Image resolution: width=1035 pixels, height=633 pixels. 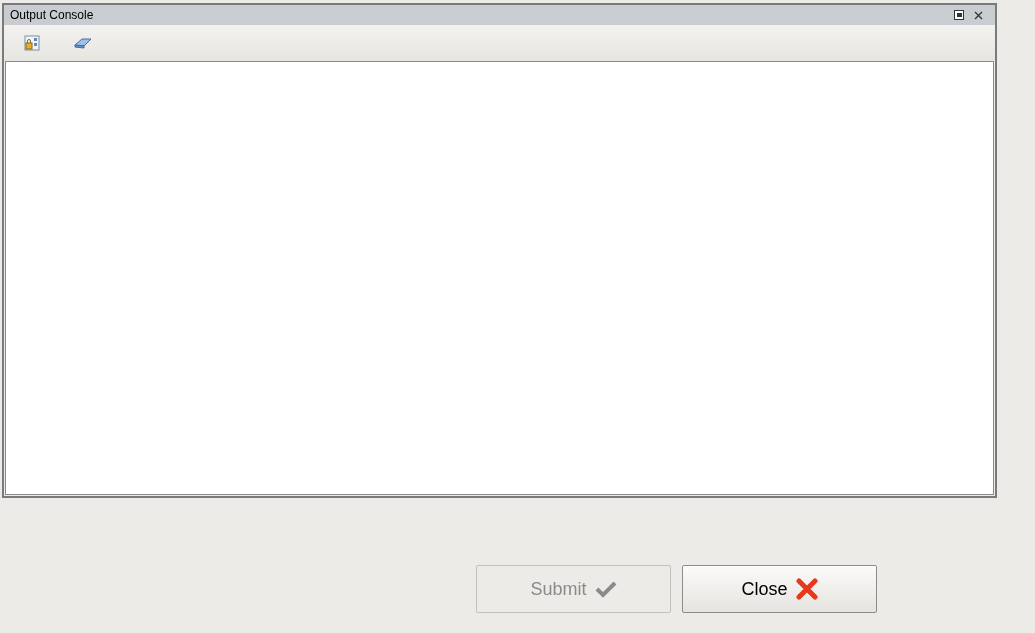 I want to click on eraser-icon, so click(x=83, y=43).